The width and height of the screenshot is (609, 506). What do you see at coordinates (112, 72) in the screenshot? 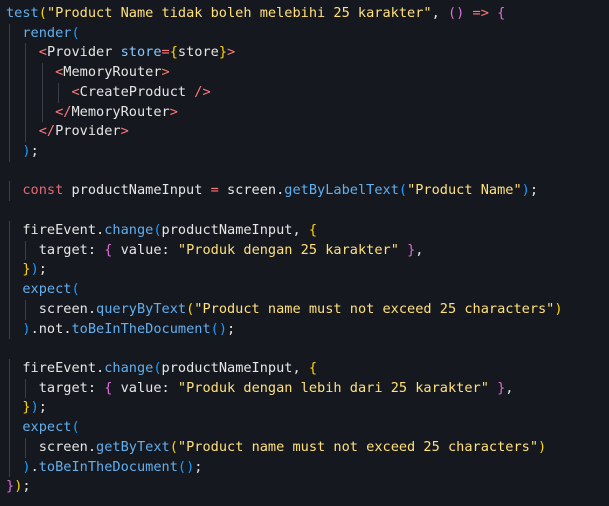
I see `code-token: MemoryRouter` at bounding box center [112, 72].